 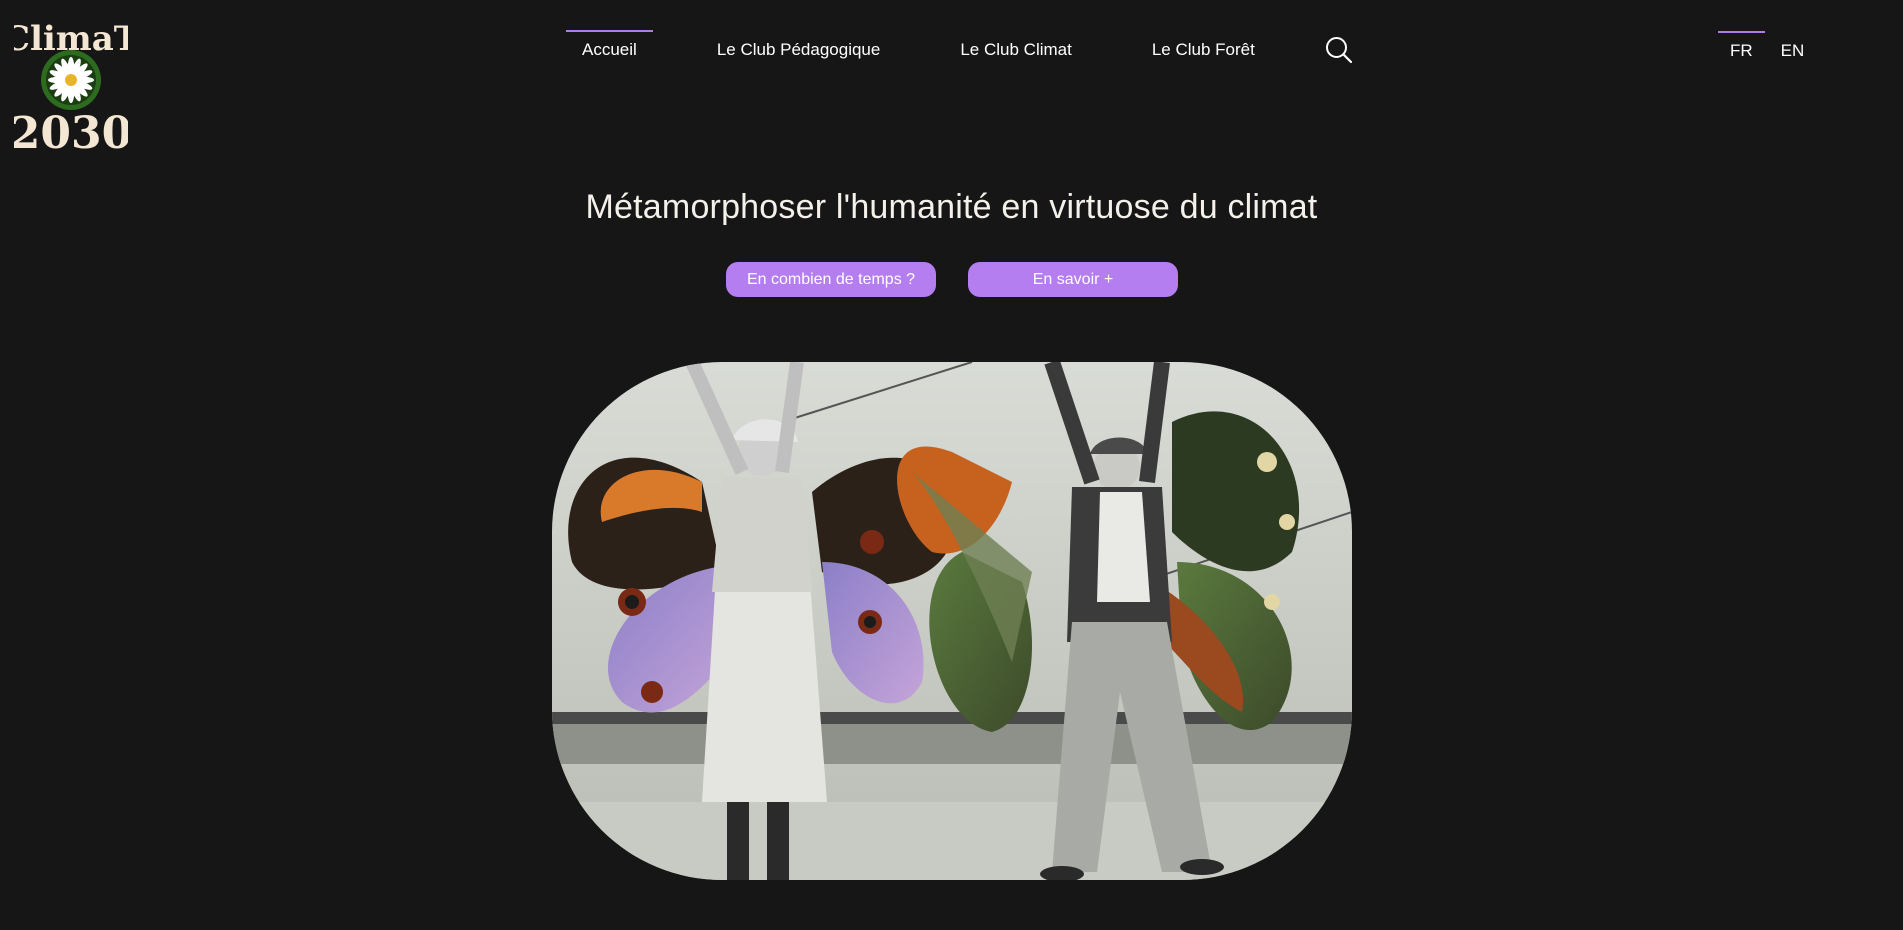 What do you see at coordinates (1767, 51) in the screenshot?
I see `language-switch: FR EN` at bounding box center [1767, 51].